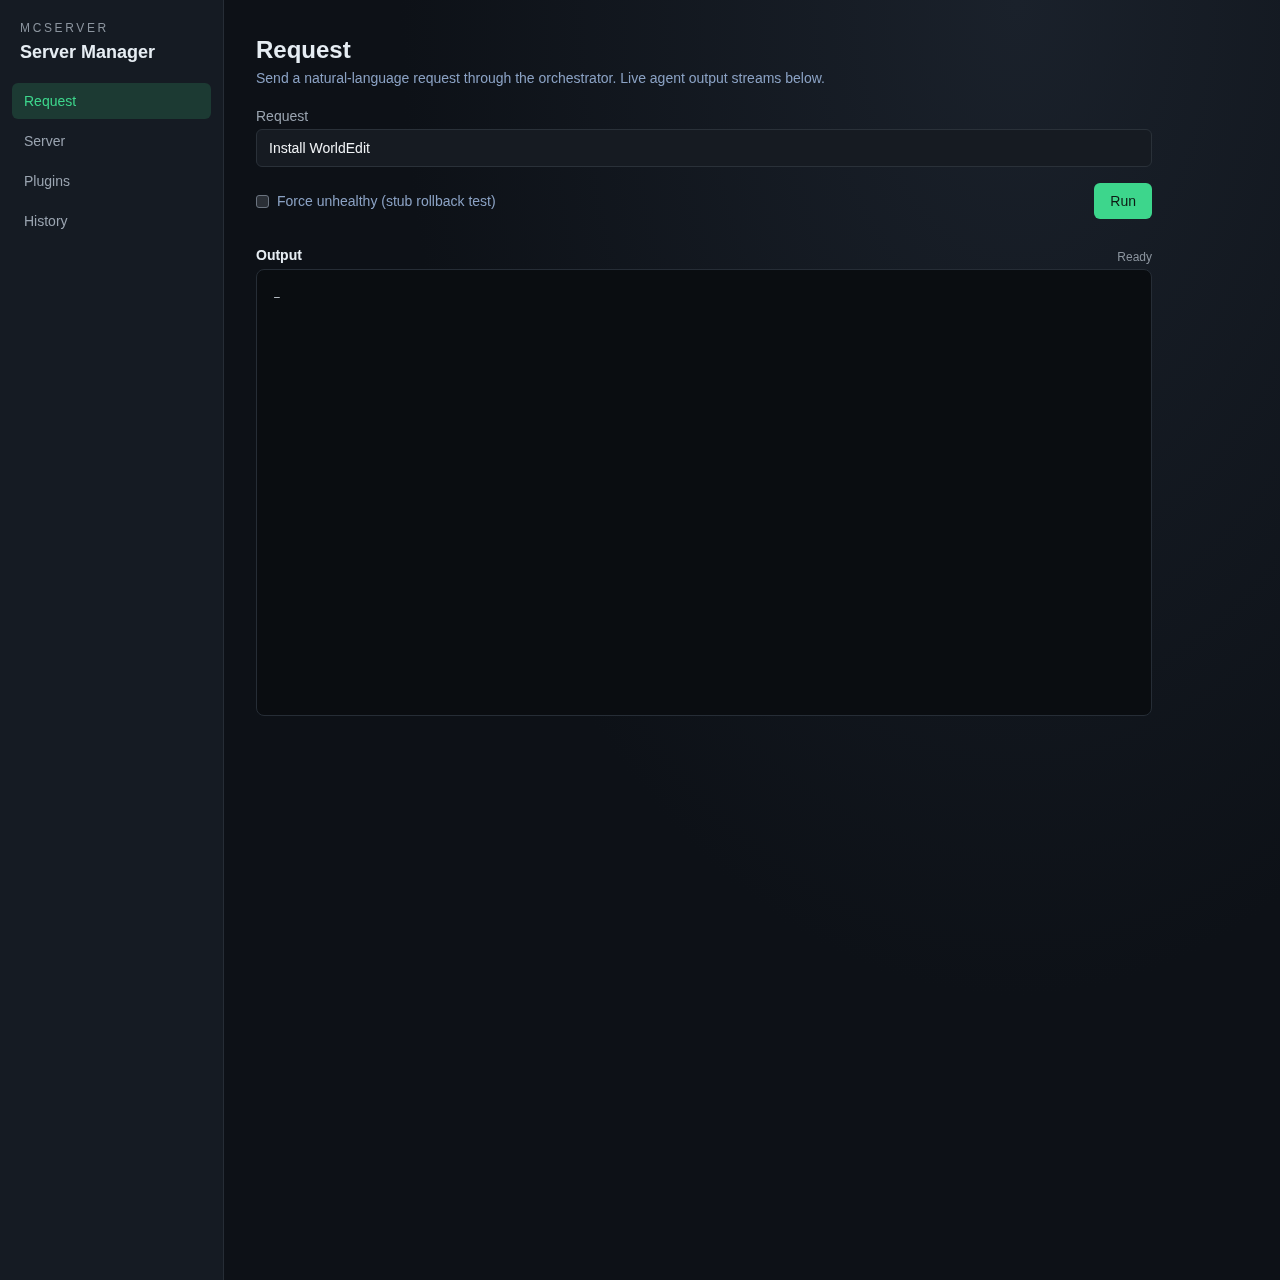 Image resolution: width=1280 pixels, height=1280 pixels. What do you see at coordinates (1123, 201) in the screenshot?
I see `run-button: Run` at bounding box center [1123, 201].